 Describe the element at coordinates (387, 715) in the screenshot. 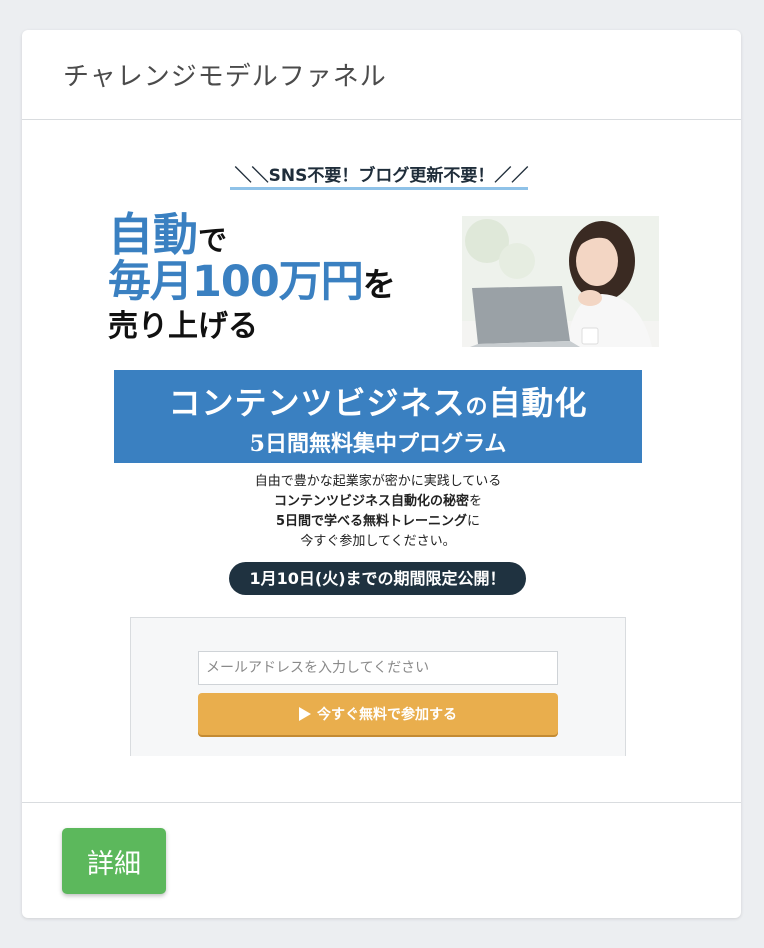

I see `join-free-button-label: 今すぐ無料で参加する` at that location.